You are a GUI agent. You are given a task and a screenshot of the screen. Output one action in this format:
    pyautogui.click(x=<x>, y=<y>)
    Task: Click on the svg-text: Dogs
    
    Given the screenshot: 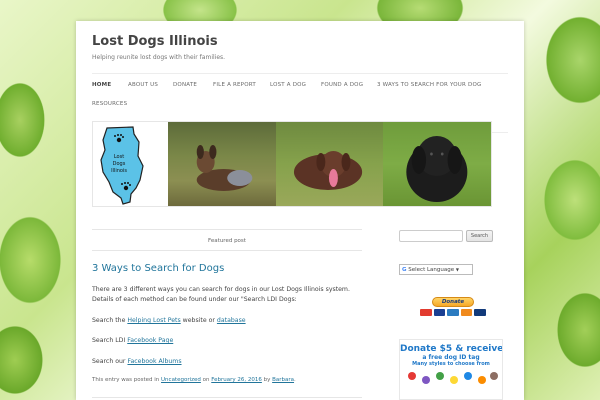 What is the action you would take?
    pyautogui.click(x=119, y=164)
    